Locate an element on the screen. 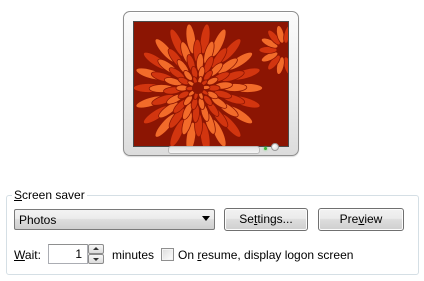 The height and width of the screenshot is (281, 424). chevron-down-icon is located at coordinates (206, 218).